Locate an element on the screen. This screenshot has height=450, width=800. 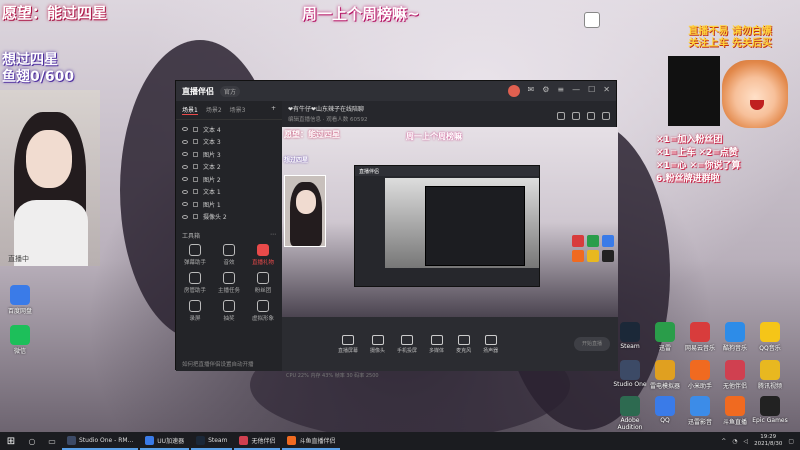
source-control-label: 手机投屏 is located at coordinates (407, 350).